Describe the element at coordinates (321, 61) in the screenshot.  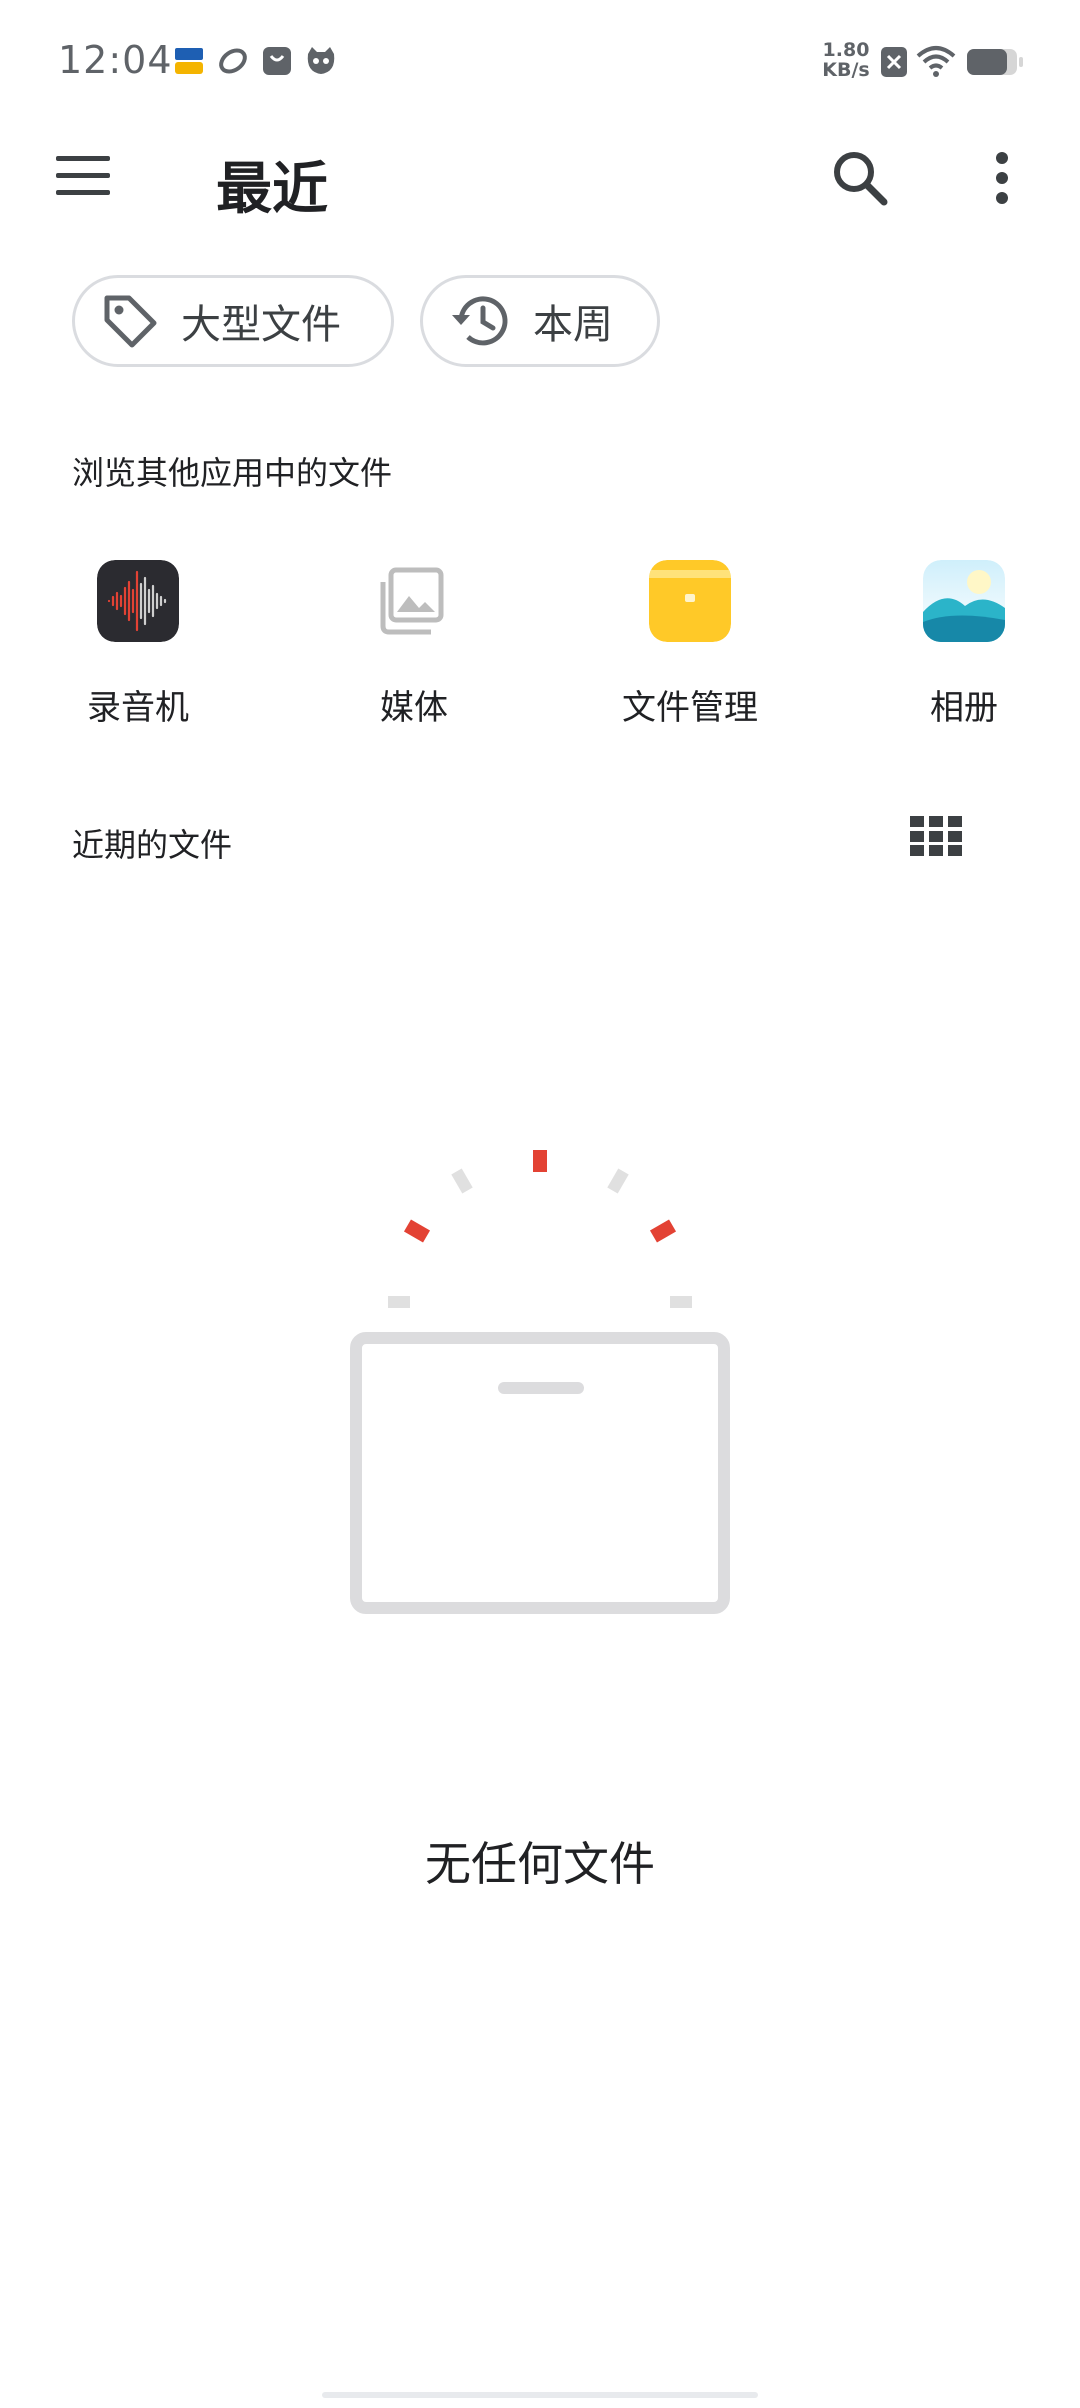
I see `cat-mascot-icon` at that location.